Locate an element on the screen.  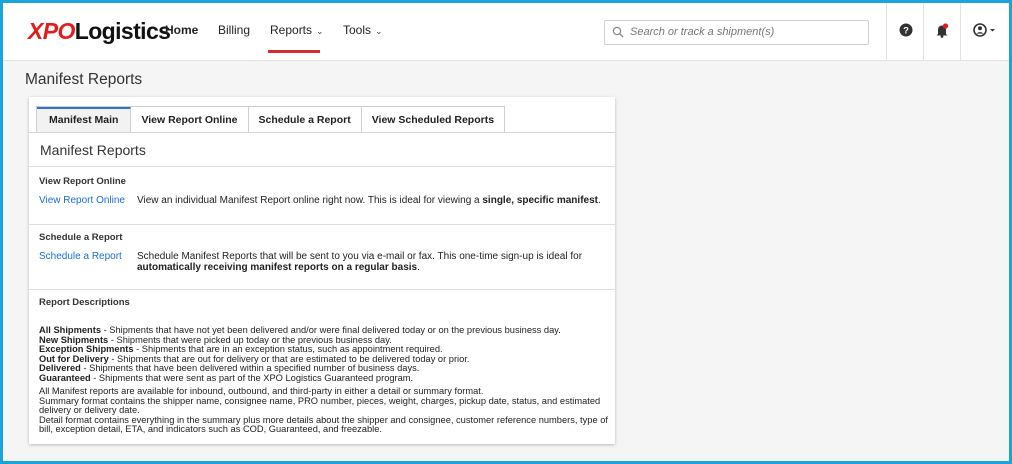
search-input: Search or track a shipment(s) is located at coordinates (702, 32).